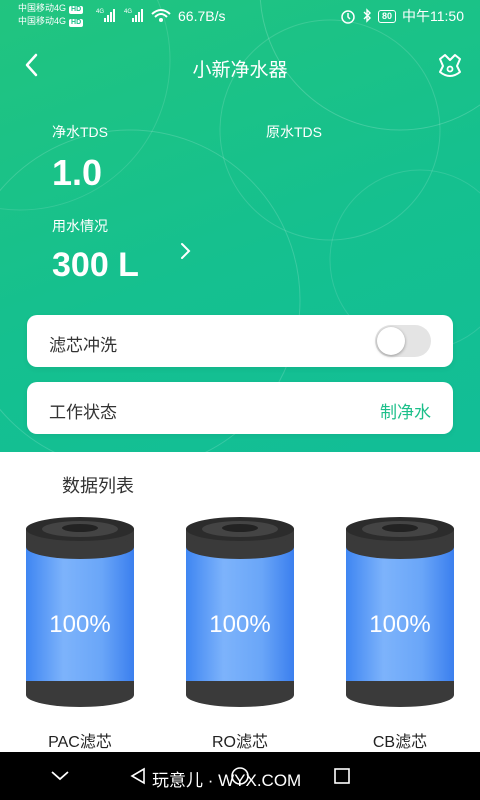  What do you see at coordinates (80, 742) in the screenshot?
I see `filter-name-pac: PAC滤芯` at bounding box center [80, 742].